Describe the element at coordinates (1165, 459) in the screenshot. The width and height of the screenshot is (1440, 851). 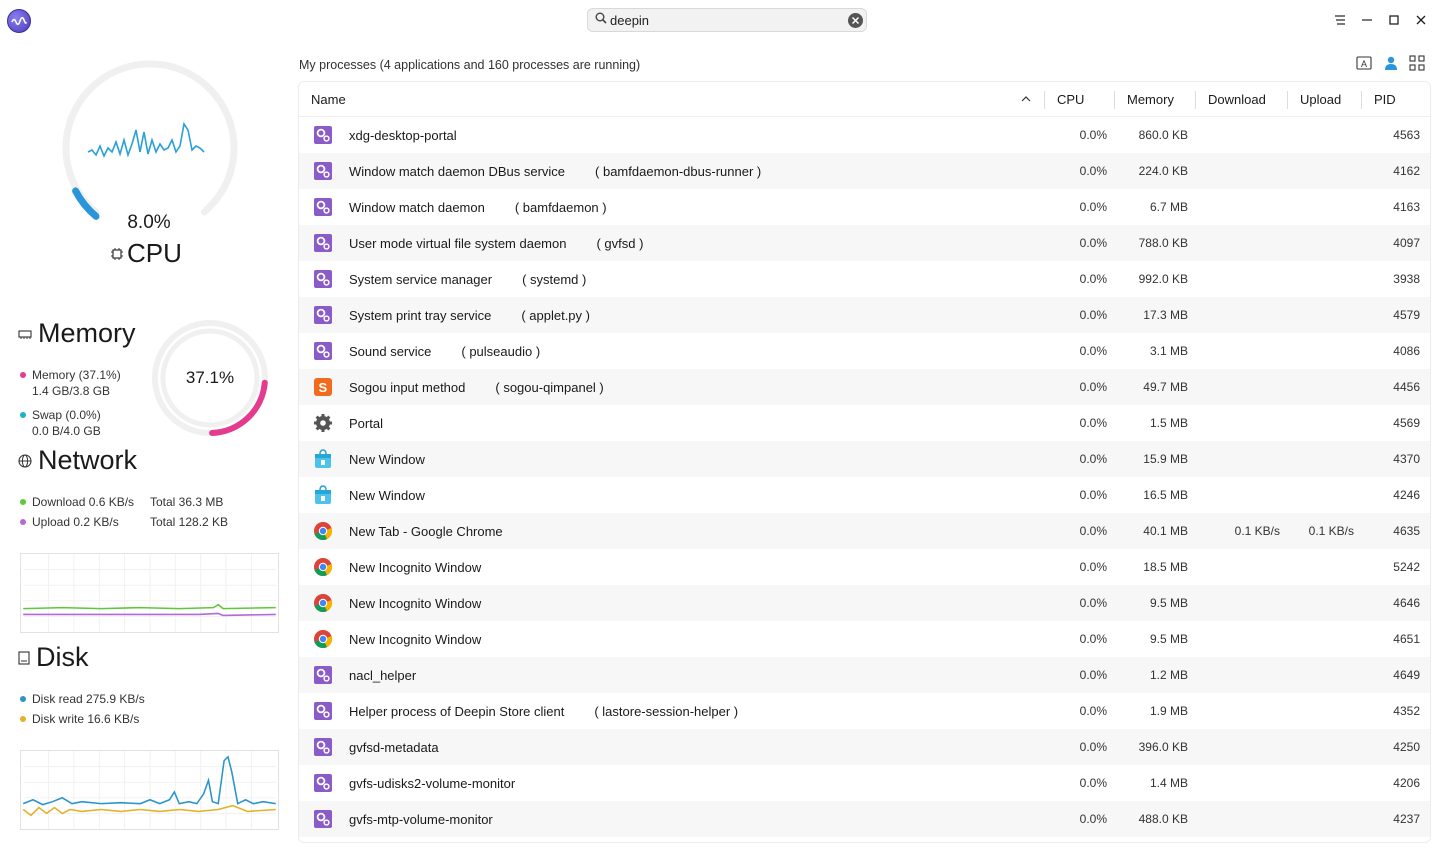
I see `process-memory: 15.9 MB` at that location.